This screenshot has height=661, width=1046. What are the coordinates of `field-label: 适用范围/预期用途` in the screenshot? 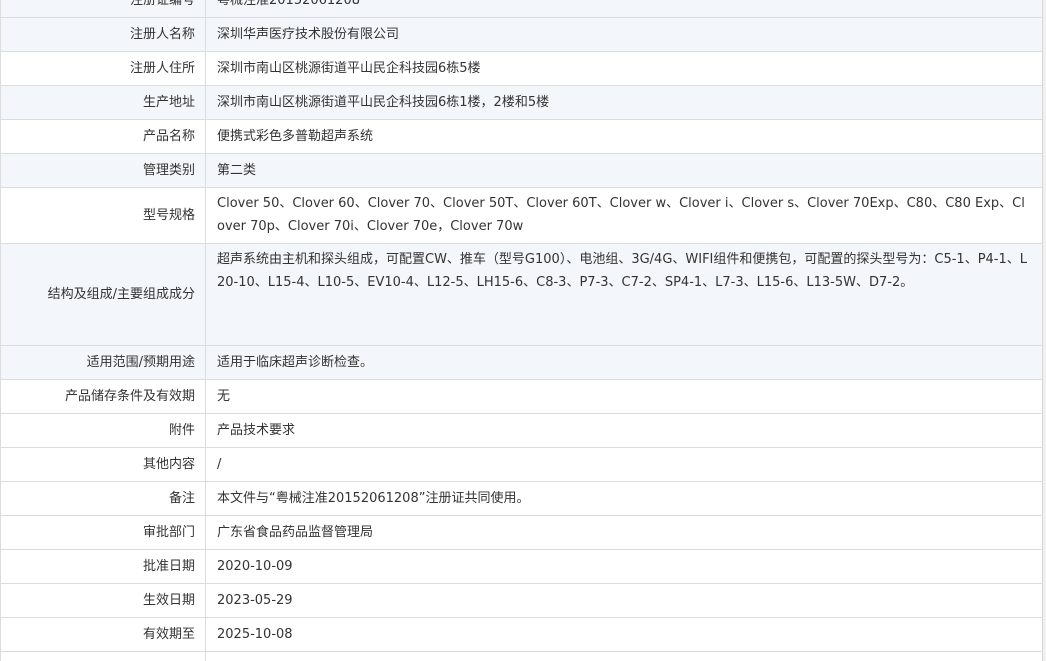 It's located at (103, 362).